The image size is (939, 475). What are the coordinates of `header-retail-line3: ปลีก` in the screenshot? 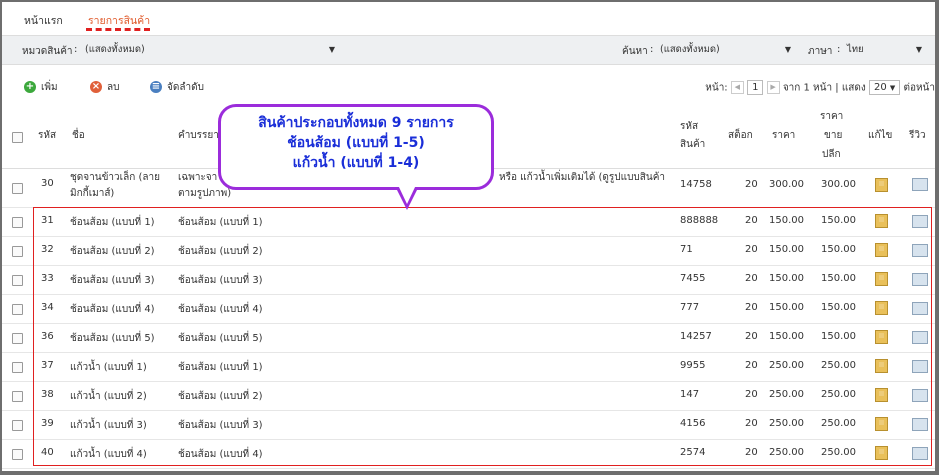 It's located at (831, 154).